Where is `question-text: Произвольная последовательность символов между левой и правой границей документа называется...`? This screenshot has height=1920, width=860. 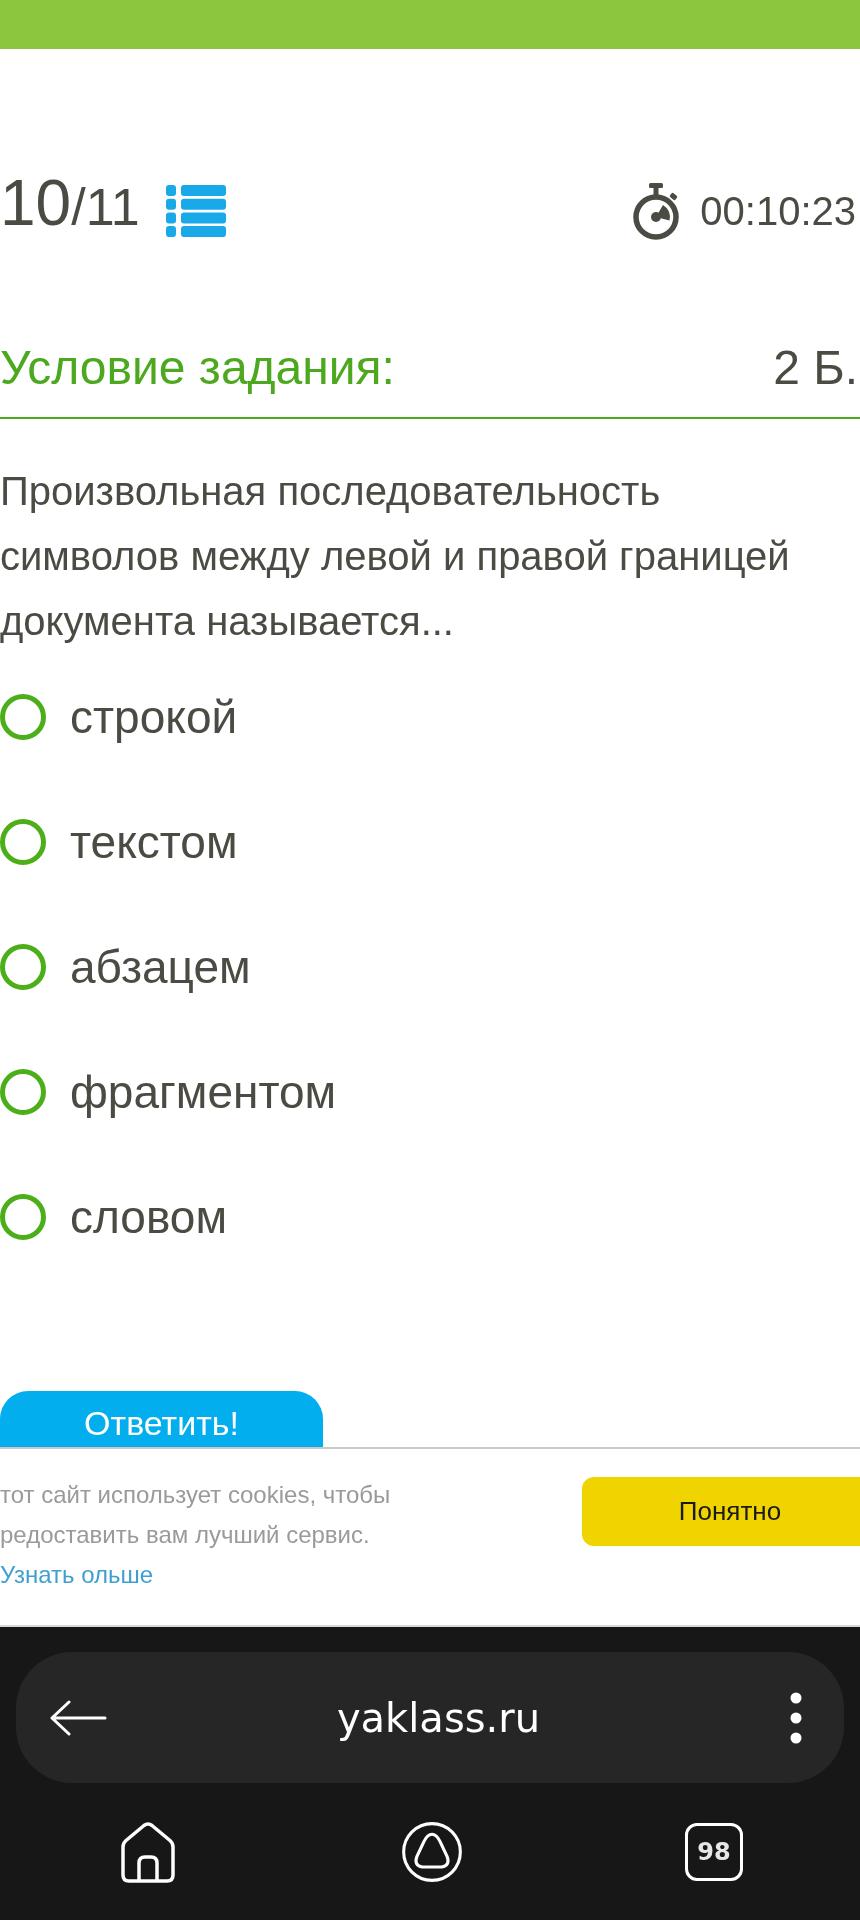
question-text: Произвольная последовательность символов между левой и правой границей документа называется... is located at coordinates (395, 556).